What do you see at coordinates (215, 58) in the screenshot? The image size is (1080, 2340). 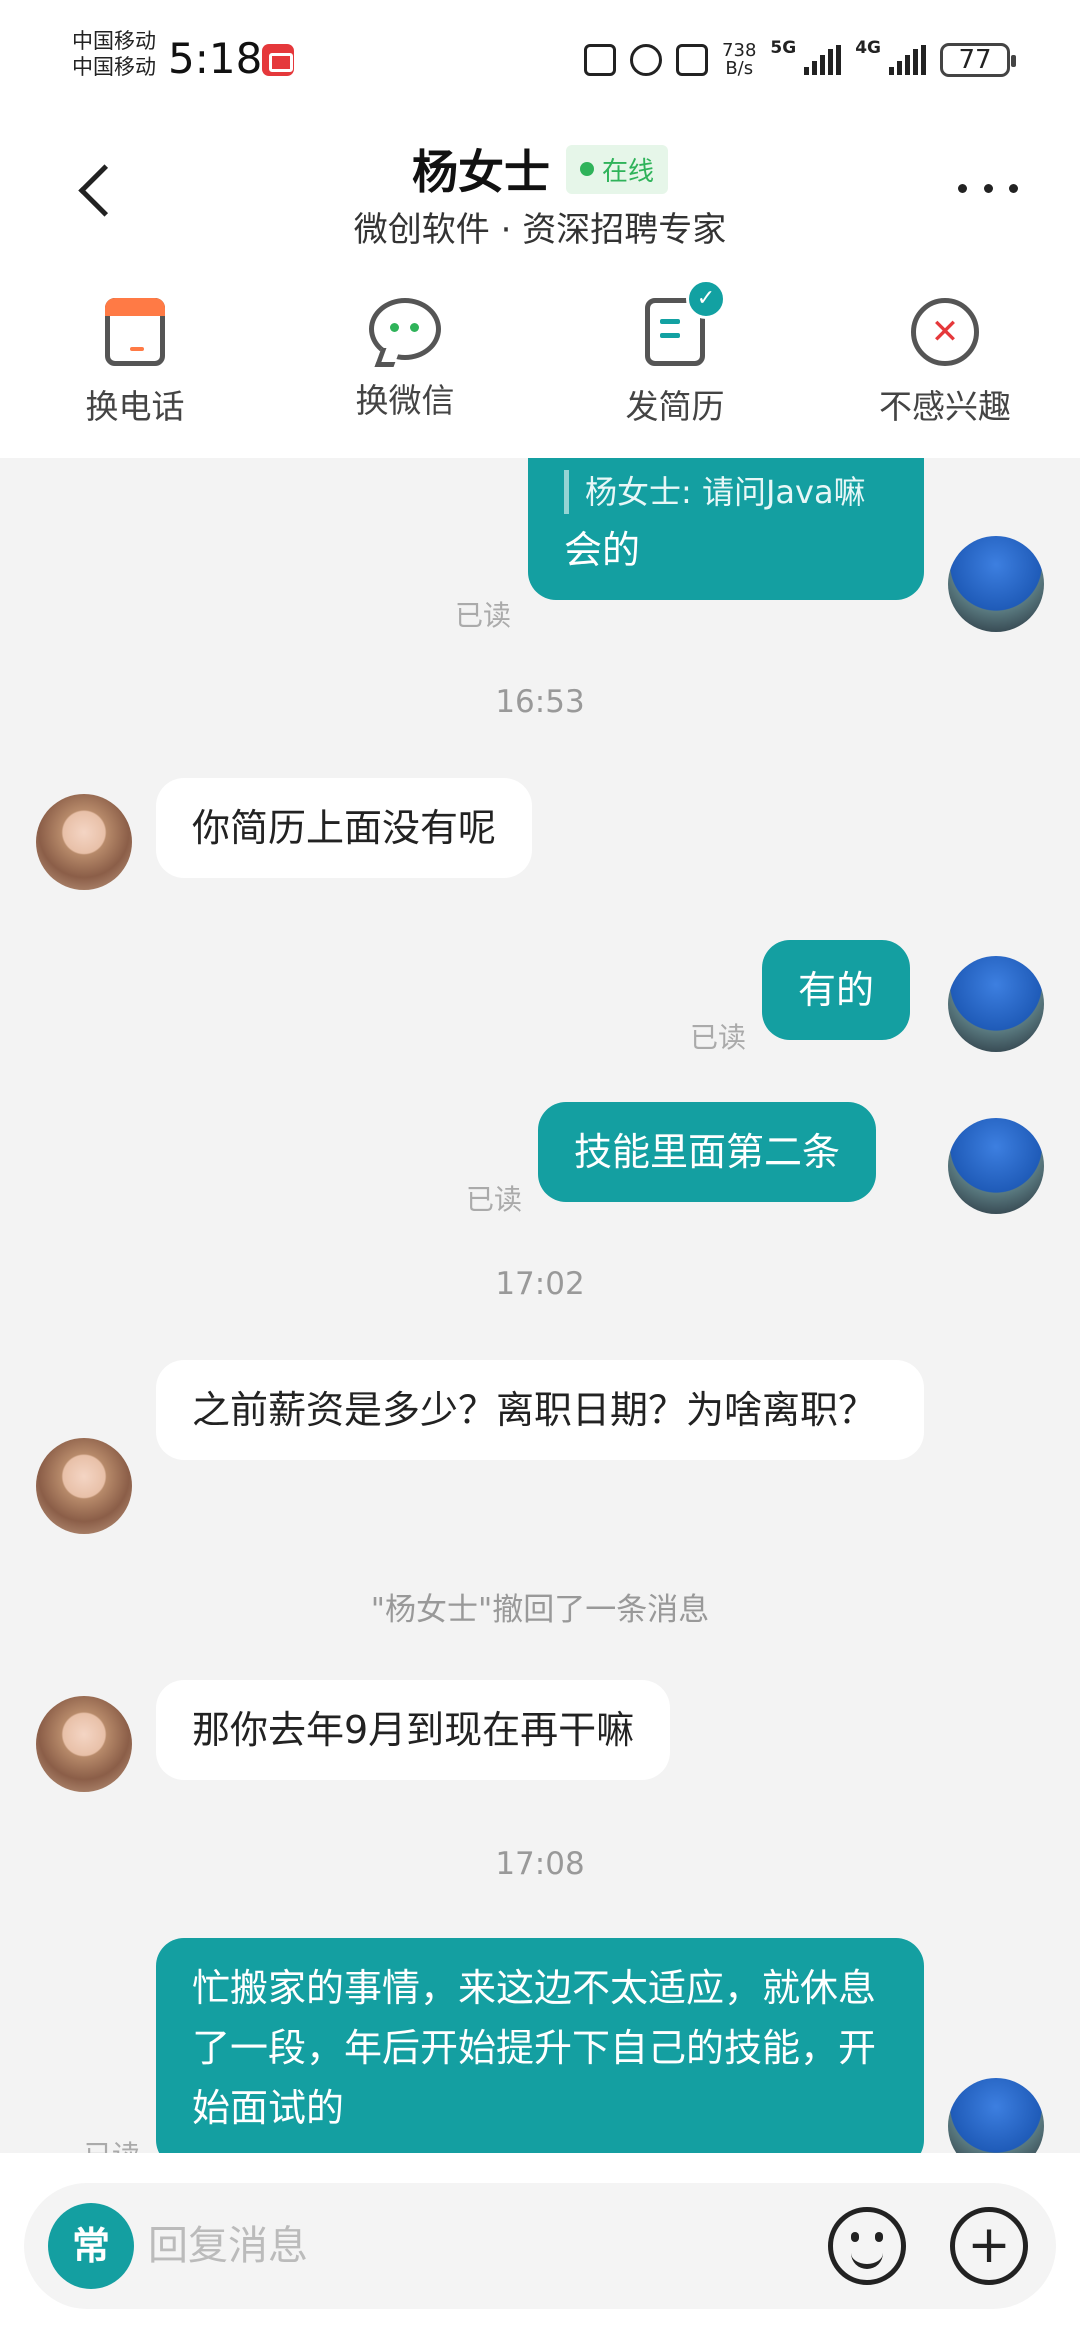 I see `status-time: 5:18` at bounding box center [215, 58].